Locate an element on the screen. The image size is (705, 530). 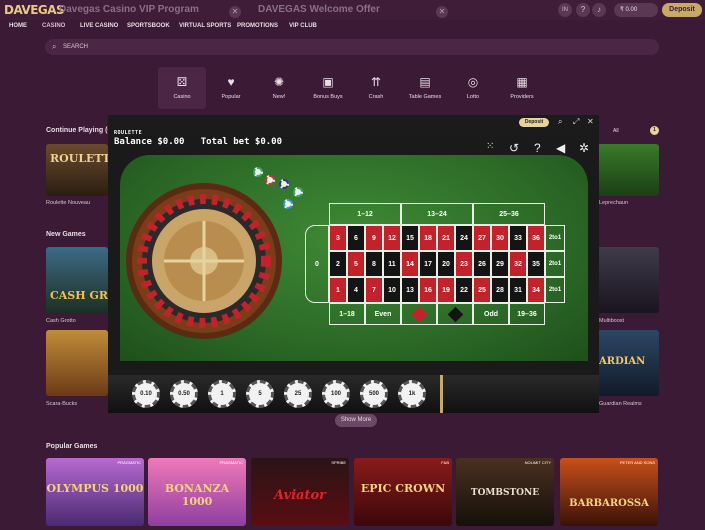
dozen-bet-3: 25–36 is located at coordinates (509, 214).